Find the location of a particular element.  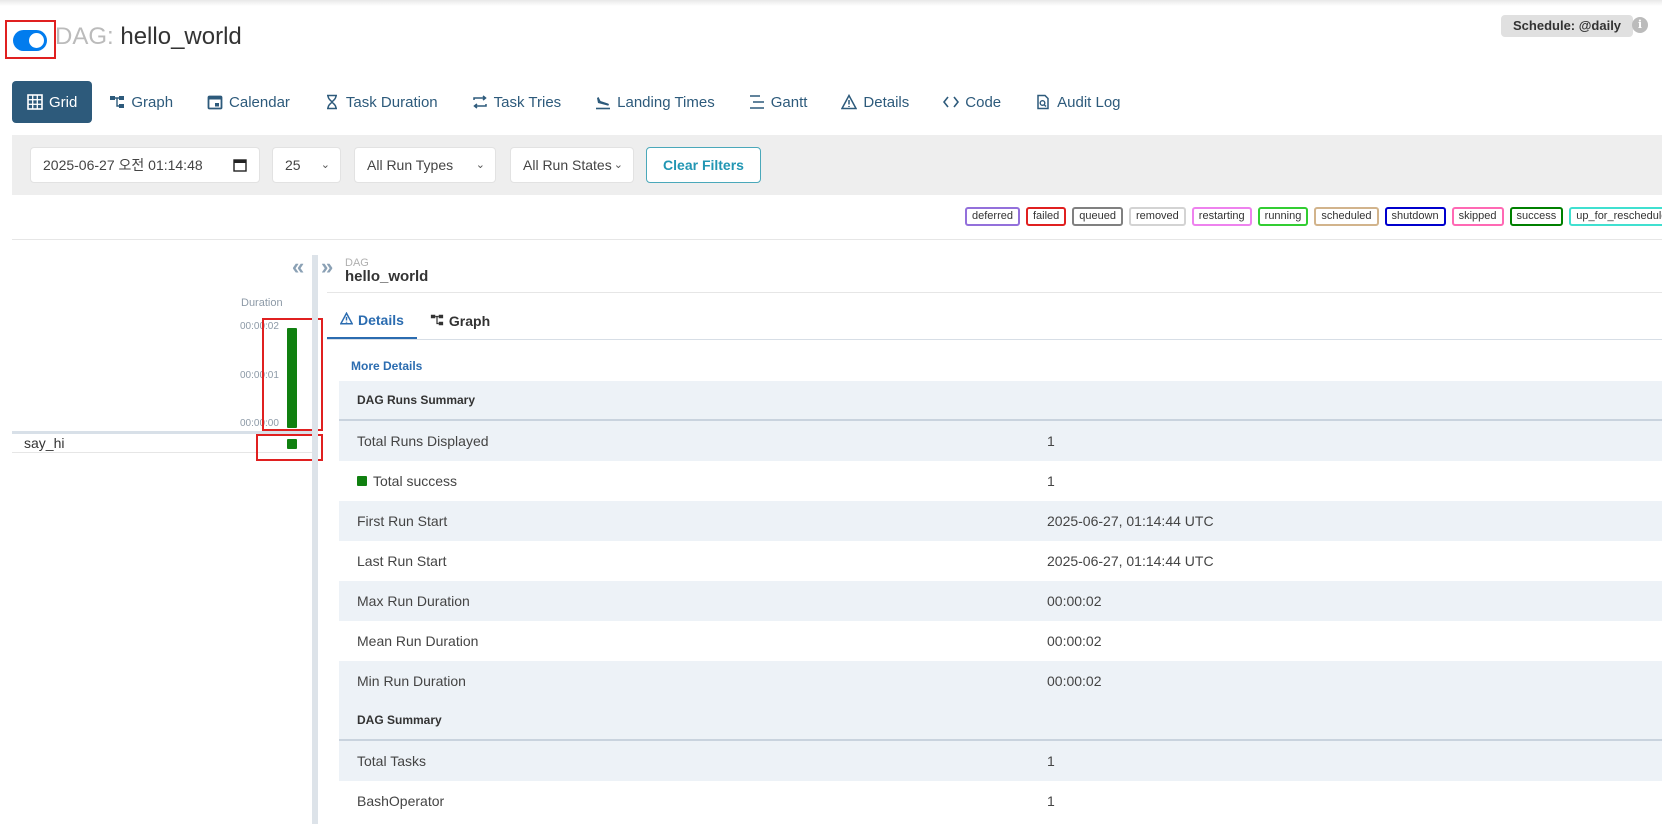

tab-label: Audit Log is located at coordinates (1089, 102).